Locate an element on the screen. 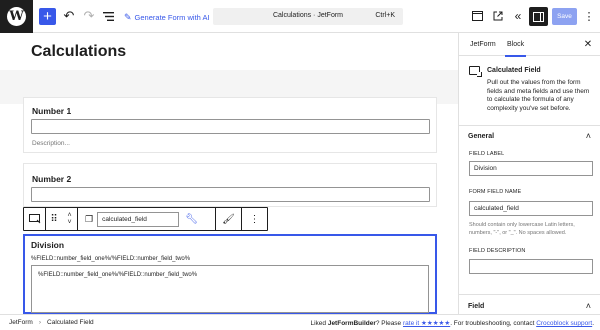 This screenshot has width=600, height=330. field-name-group: ❐ calculated_field 🔧︎ is located at coordinates (147, 219).